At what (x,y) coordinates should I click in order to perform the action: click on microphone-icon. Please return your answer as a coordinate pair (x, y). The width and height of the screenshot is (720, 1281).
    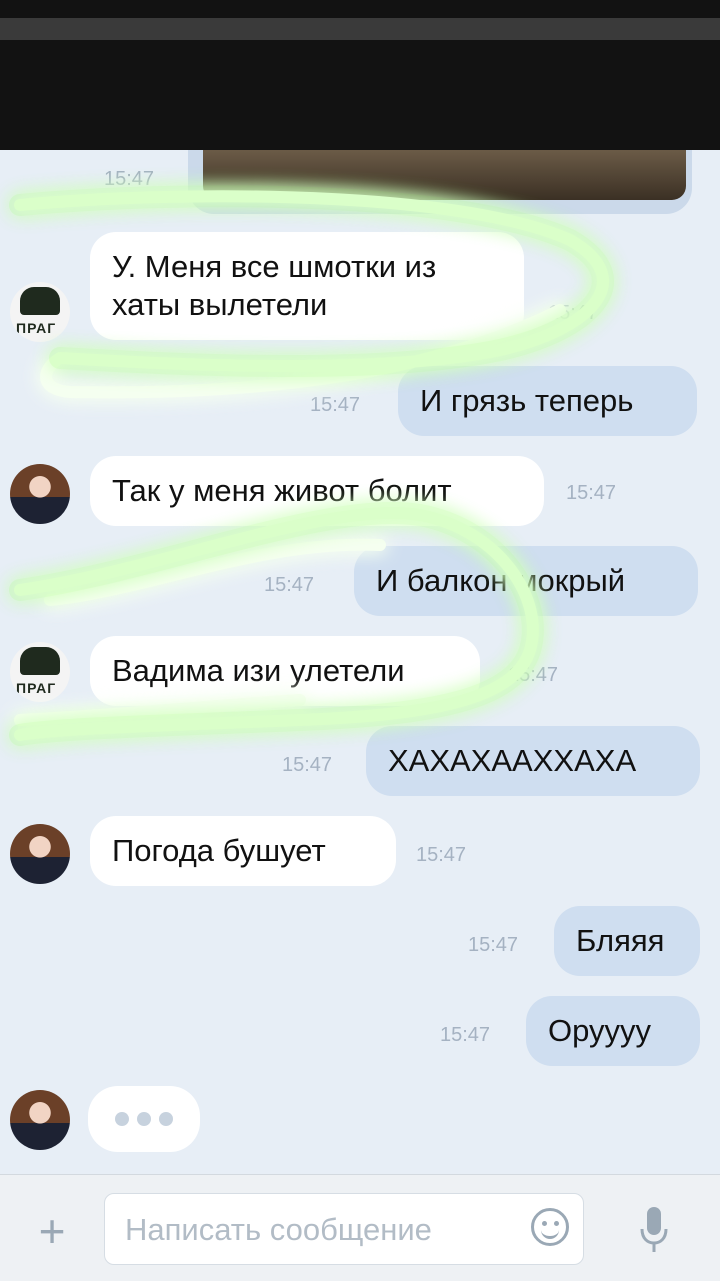
    Looking at the image, I should click on (654, 1230).